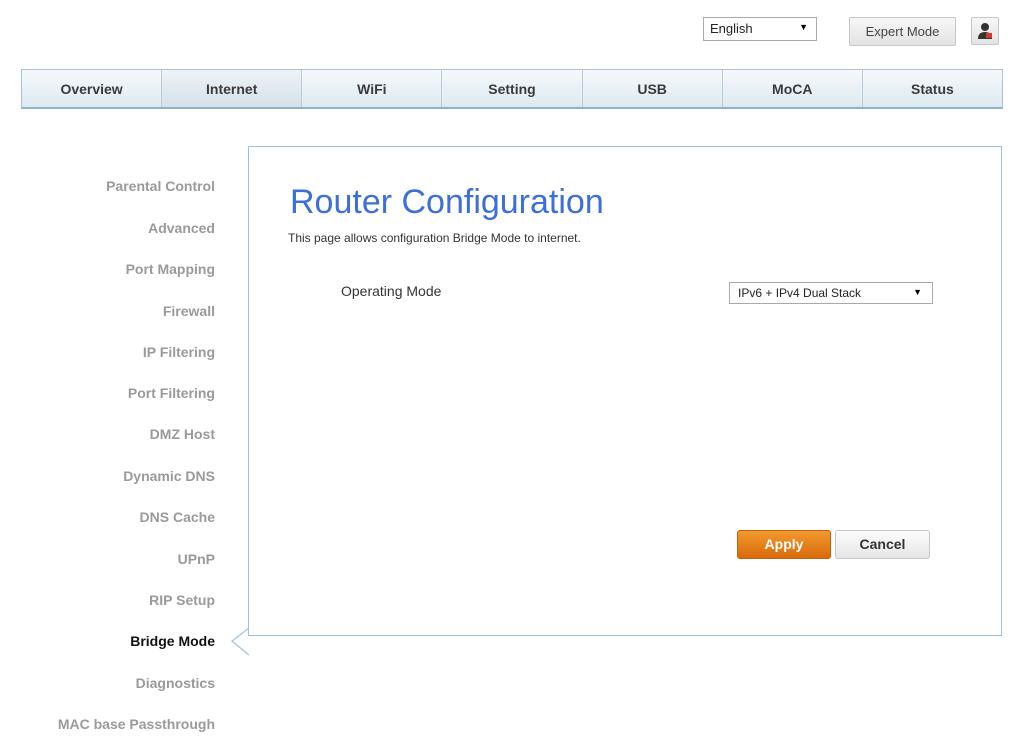 The image size is (1021, 747). I want to click on tab-overview: Overview, so click(92, 88).